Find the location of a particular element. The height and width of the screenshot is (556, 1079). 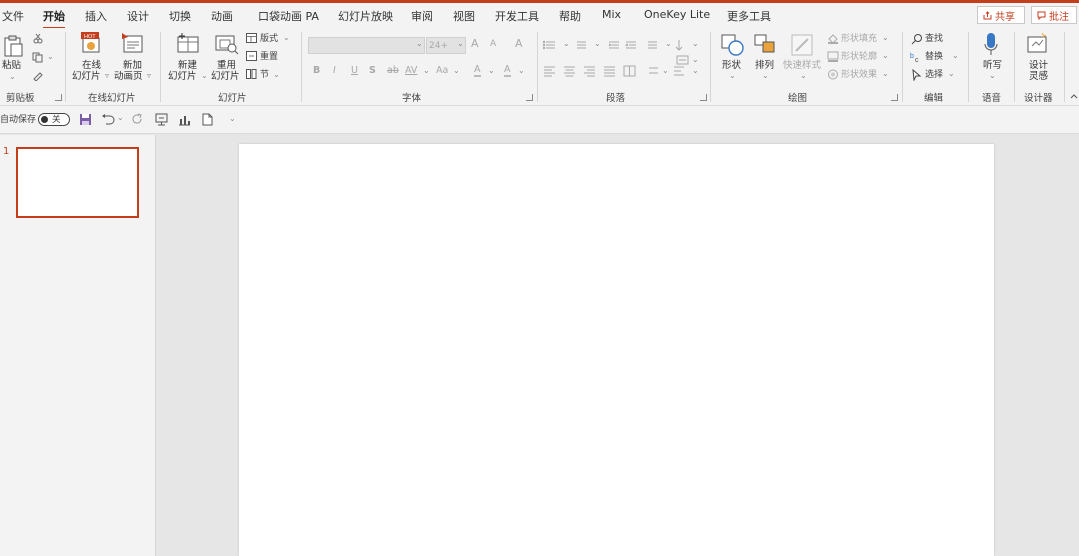

change-case-button: Aa is located at coordinates (442, 70).